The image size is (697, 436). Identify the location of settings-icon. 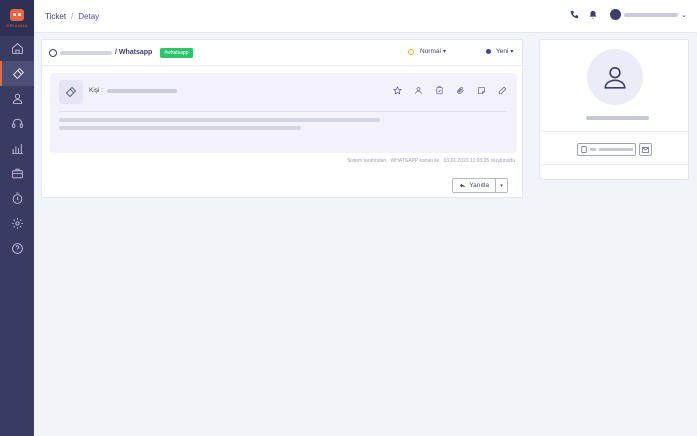
(17, 223).